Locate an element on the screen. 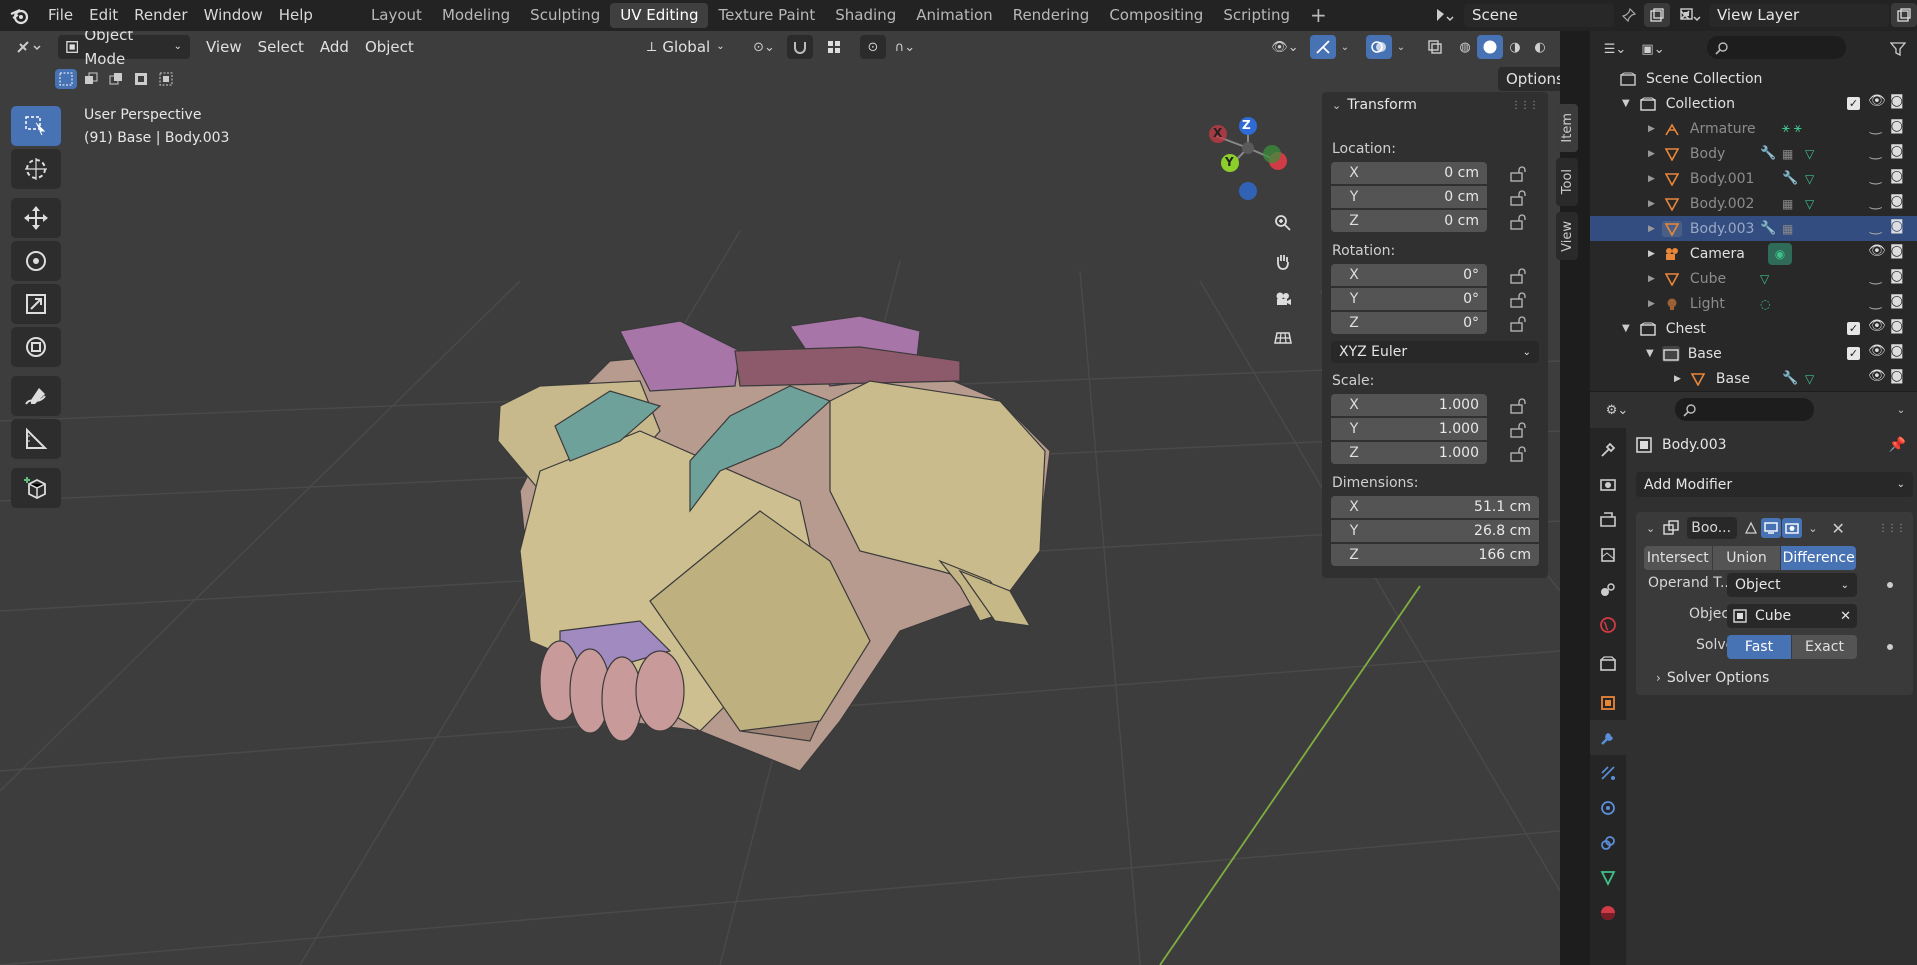 Image resolution: width=1917 pixels, height=965 pixels. editor-type-icon is located at coordinates (30, 47).